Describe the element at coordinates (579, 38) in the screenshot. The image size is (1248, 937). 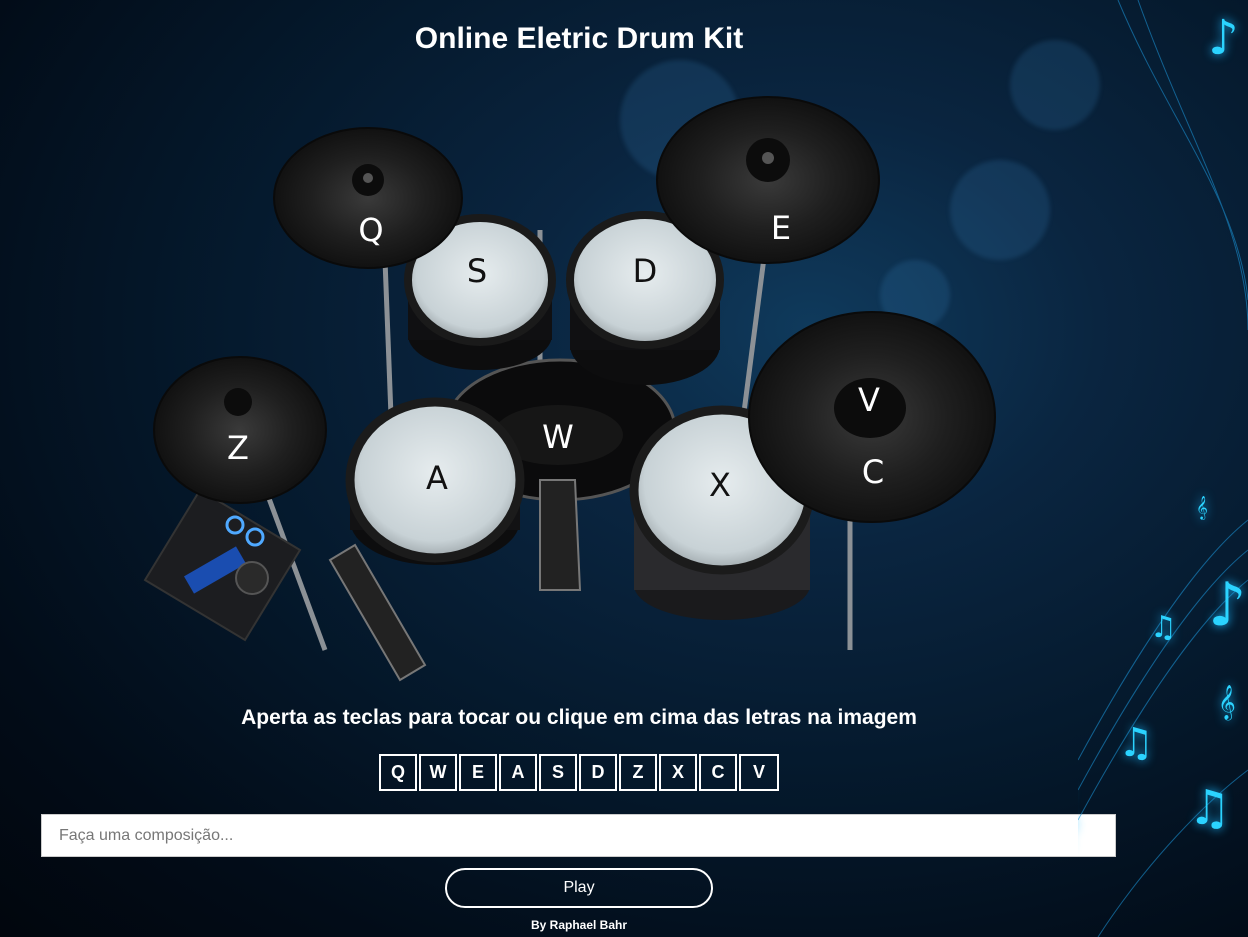
I see `page-title: Online Eletric Drum Kit` at that location.